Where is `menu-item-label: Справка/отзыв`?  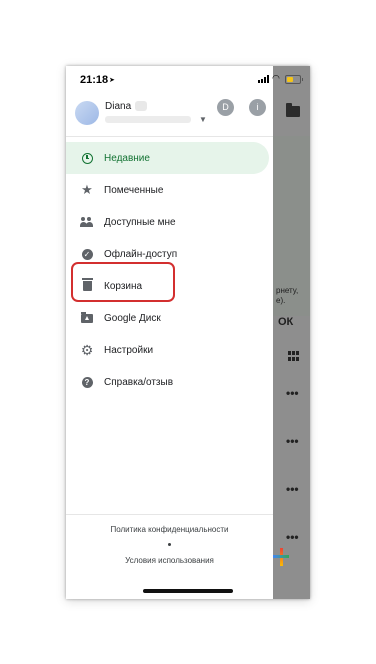 menu-item-label: Справка/отзыв is located at coordinates (139, 382).